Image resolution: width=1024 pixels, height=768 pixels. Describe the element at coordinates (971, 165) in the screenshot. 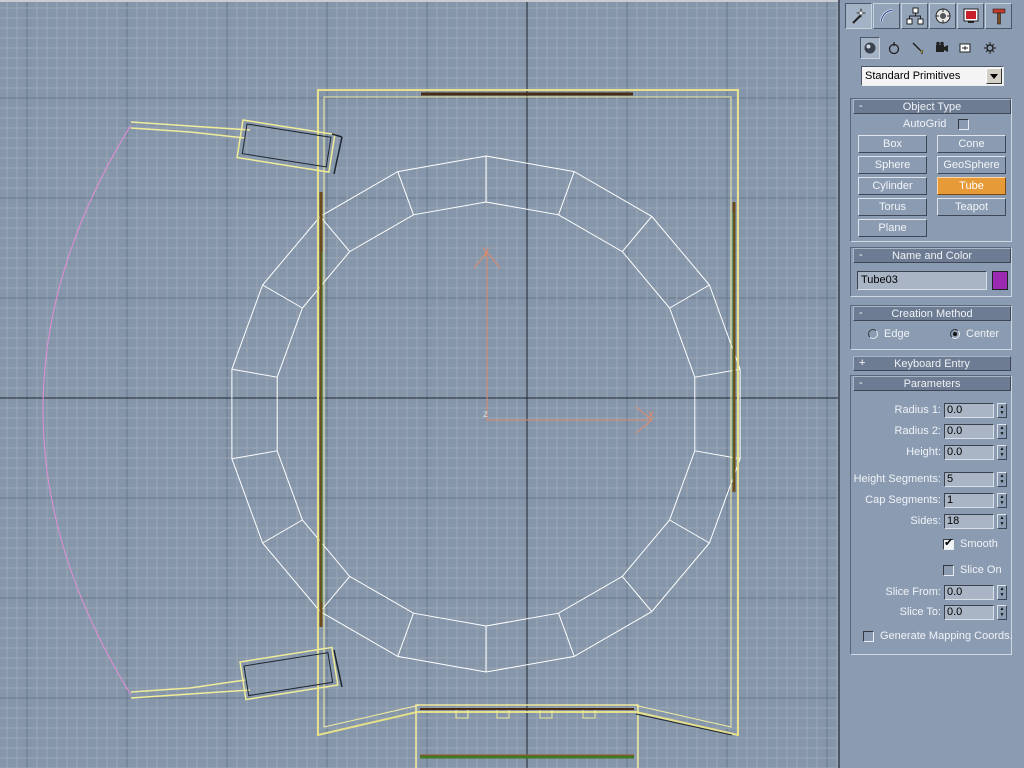

I see `geosphere-button: GeoSphere` at that location.